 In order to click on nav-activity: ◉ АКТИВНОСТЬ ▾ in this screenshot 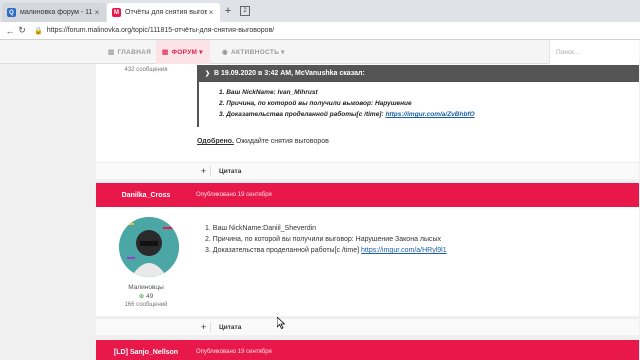, I will do `click(257, 52)`.